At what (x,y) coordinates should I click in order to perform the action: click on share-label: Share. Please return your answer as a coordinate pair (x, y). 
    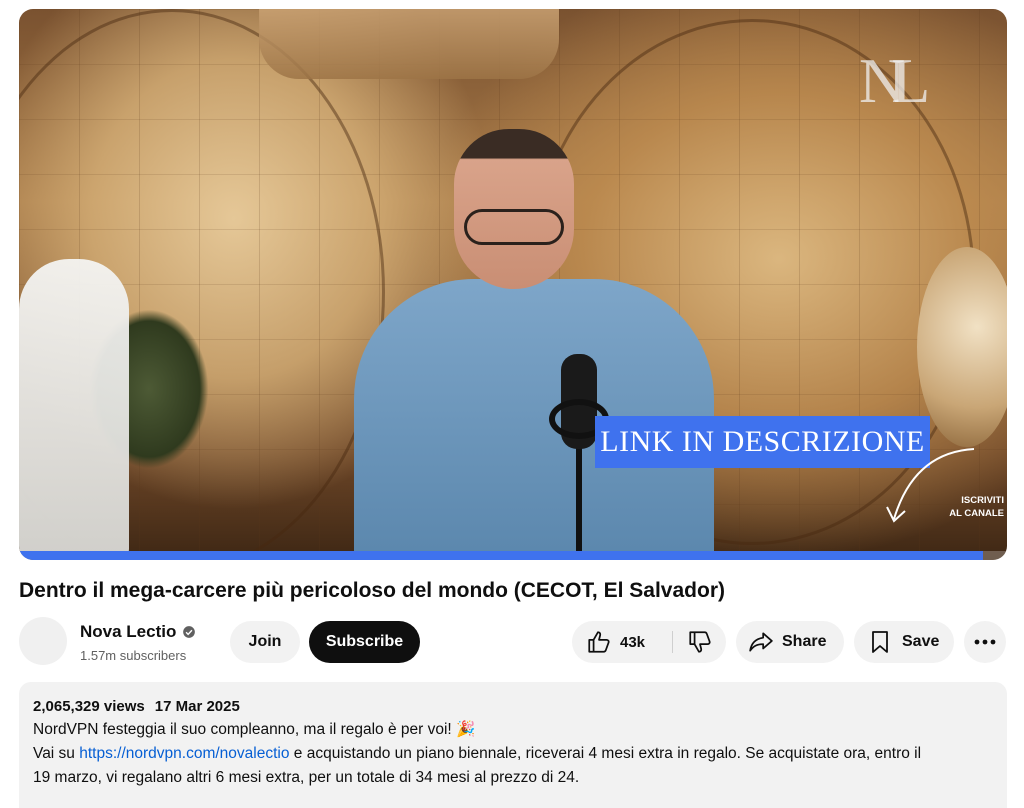
    Looking at the image, I should click on (804, 641).